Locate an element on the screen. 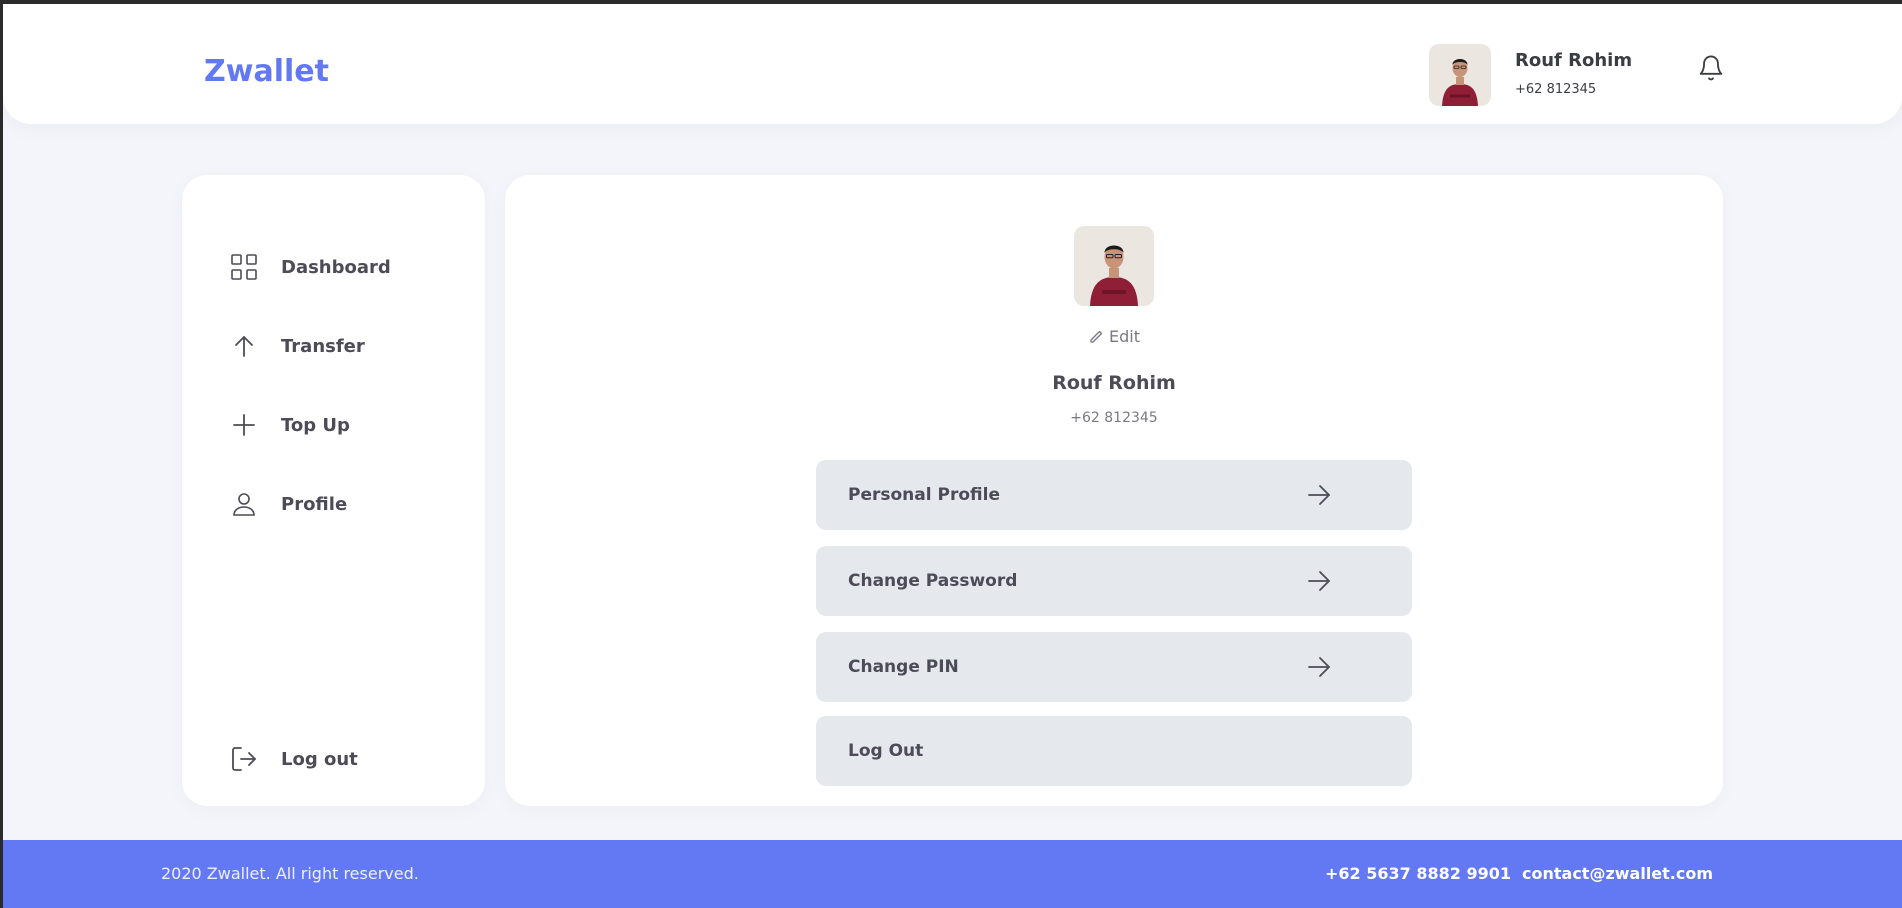 The height and width of the screenshot is (908, 1902). edit-profile-button: Edit is located at coordinates (1114, 336).